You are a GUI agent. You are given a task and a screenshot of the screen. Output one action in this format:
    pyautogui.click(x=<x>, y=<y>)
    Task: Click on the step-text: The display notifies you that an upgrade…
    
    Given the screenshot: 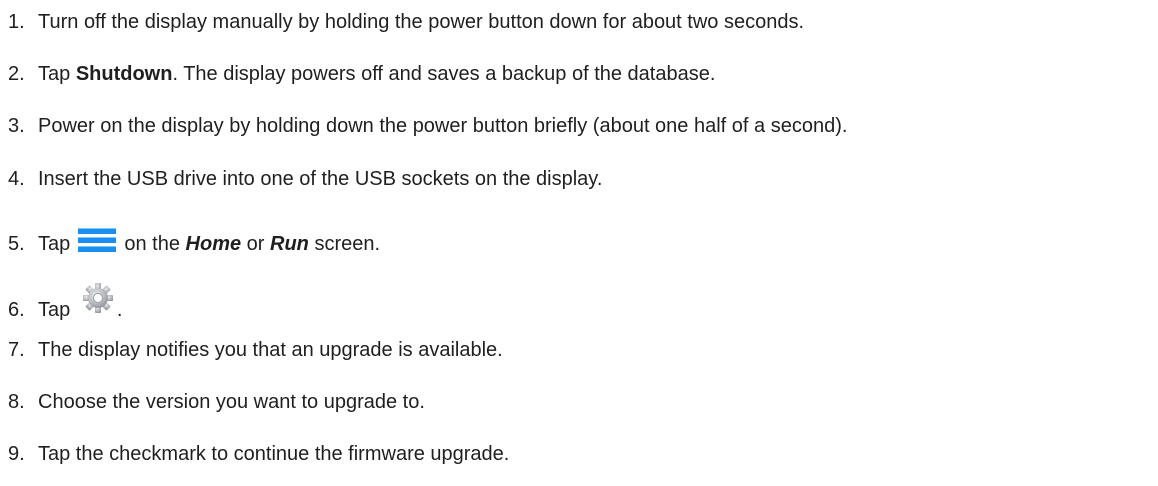 What is the action you would take?
    pyautogui.click(x=270, y=350)
    